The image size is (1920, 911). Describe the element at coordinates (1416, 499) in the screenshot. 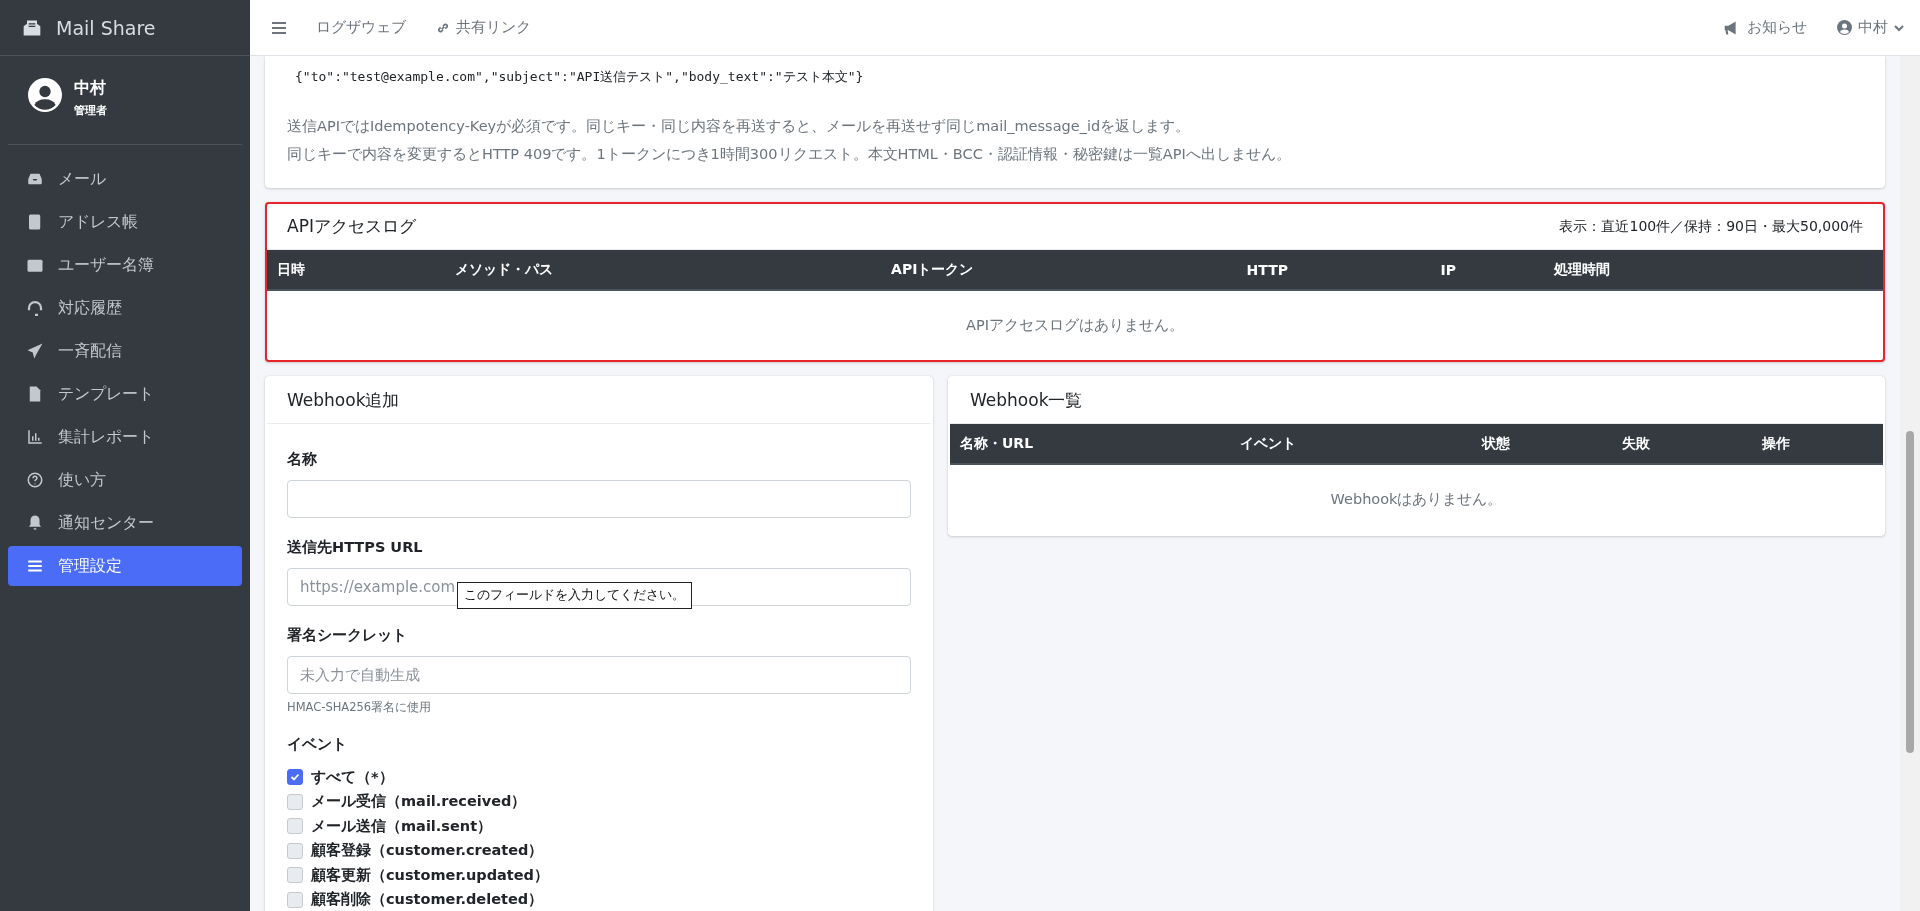

I see `empty-message: Webhookはありません。` at that location.